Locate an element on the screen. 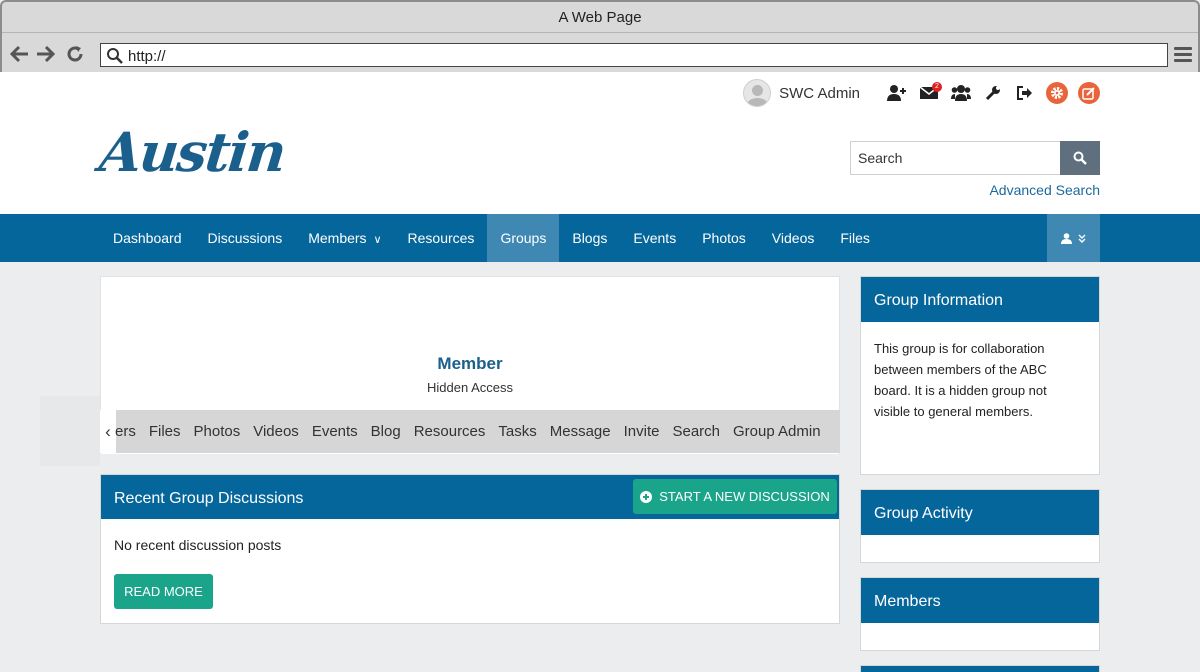 The image size is (1200, 672). wrench-icon is located at coordinates (993, 93).